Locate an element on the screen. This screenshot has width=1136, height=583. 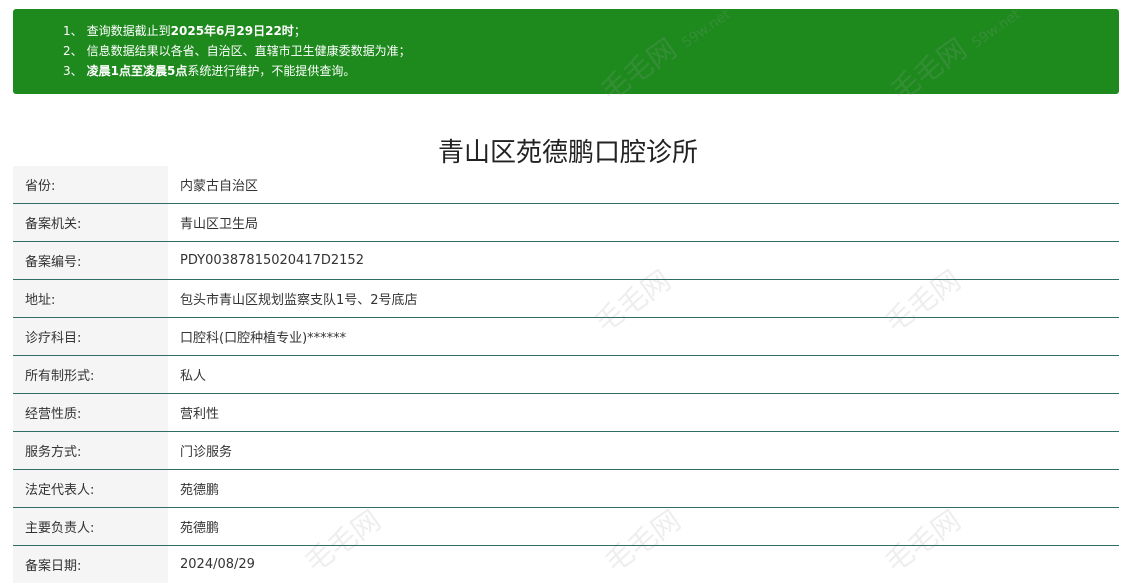
table-row: 地址: 包头市青山区规划监察支队1号、2号底店 is located at coordinates (566, 299).